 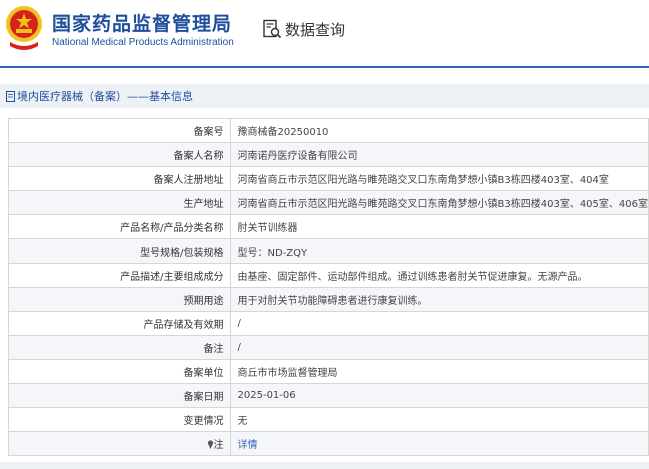 What do you see at coordinates (119, 420) in the screenshot?
I see `row-label: 变更情况` at bounding box center [119, 420].